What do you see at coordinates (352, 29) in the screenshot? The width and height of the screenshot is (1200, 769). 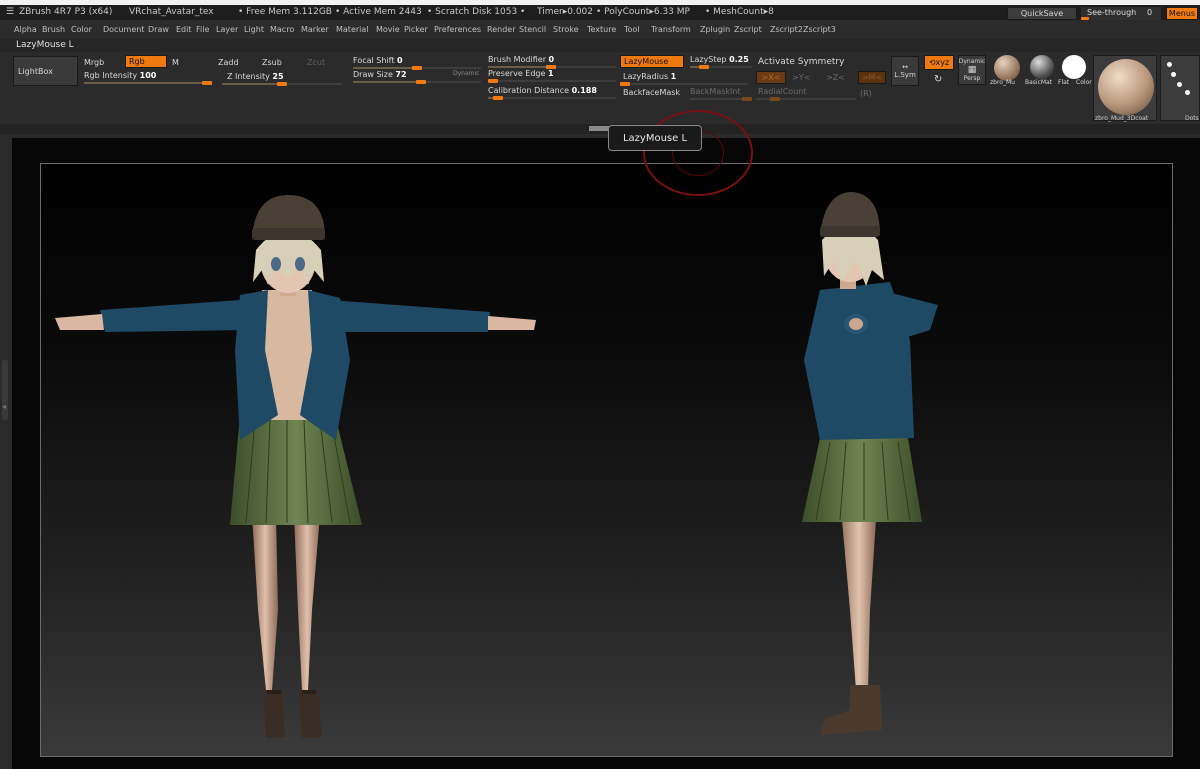 I see `menu-item-material: Material` at bounding box center [352, 29].